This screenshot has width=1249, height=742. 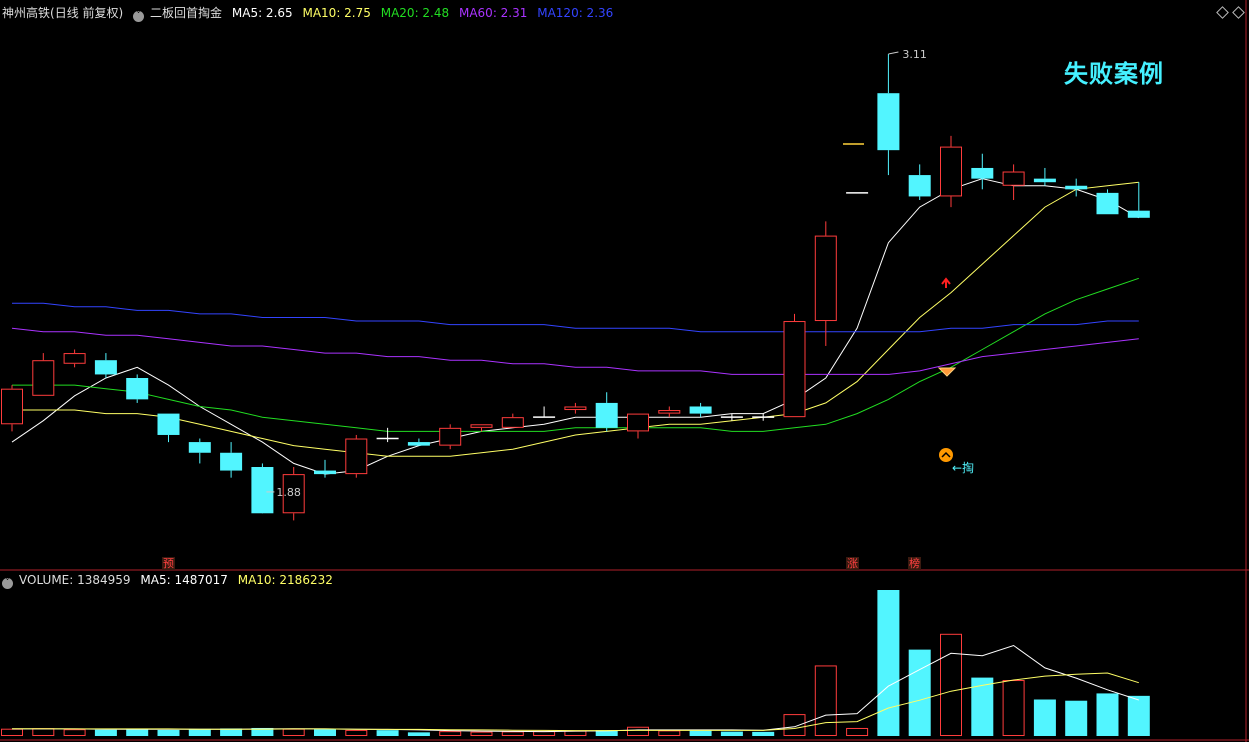 What do you see at coordinates (893, 53) in the screenshot?
I see `high-leader` at bounding box center [893, 53].